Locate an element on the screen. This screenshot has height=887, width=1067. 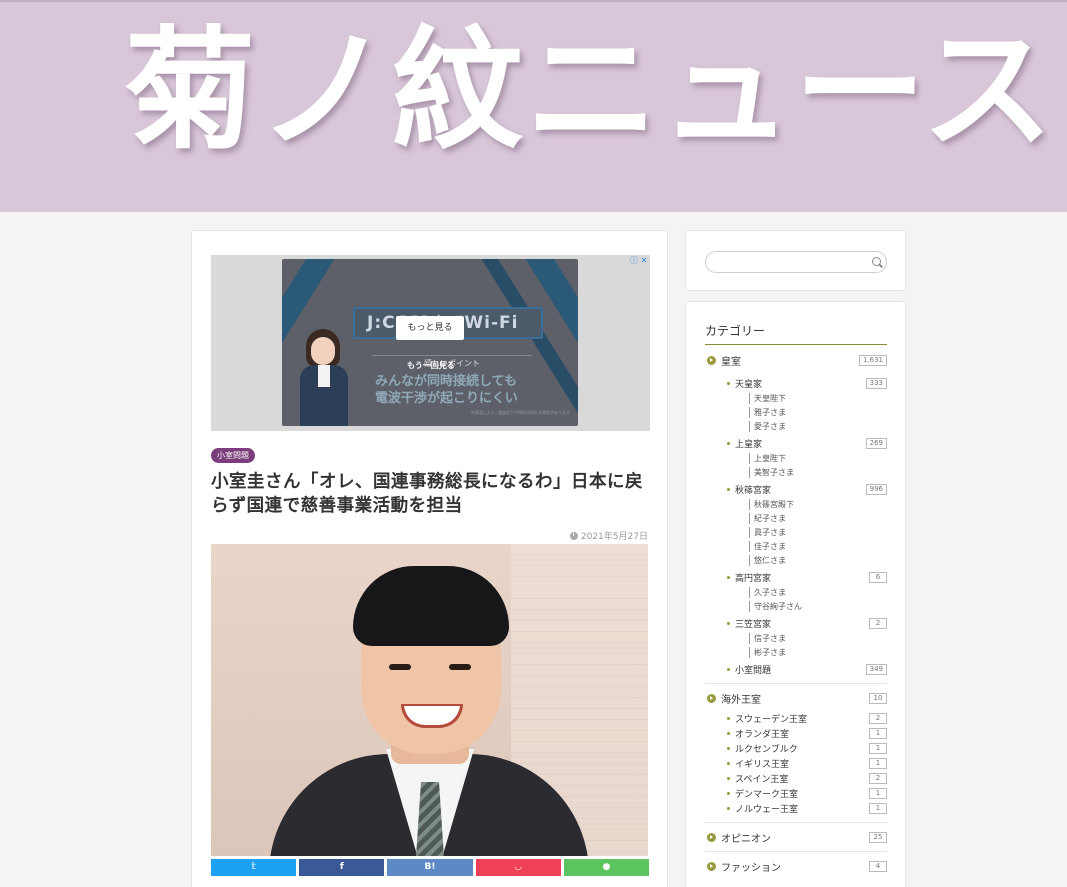
pocket-icon: ◡ is located at coordinates (518, 867).